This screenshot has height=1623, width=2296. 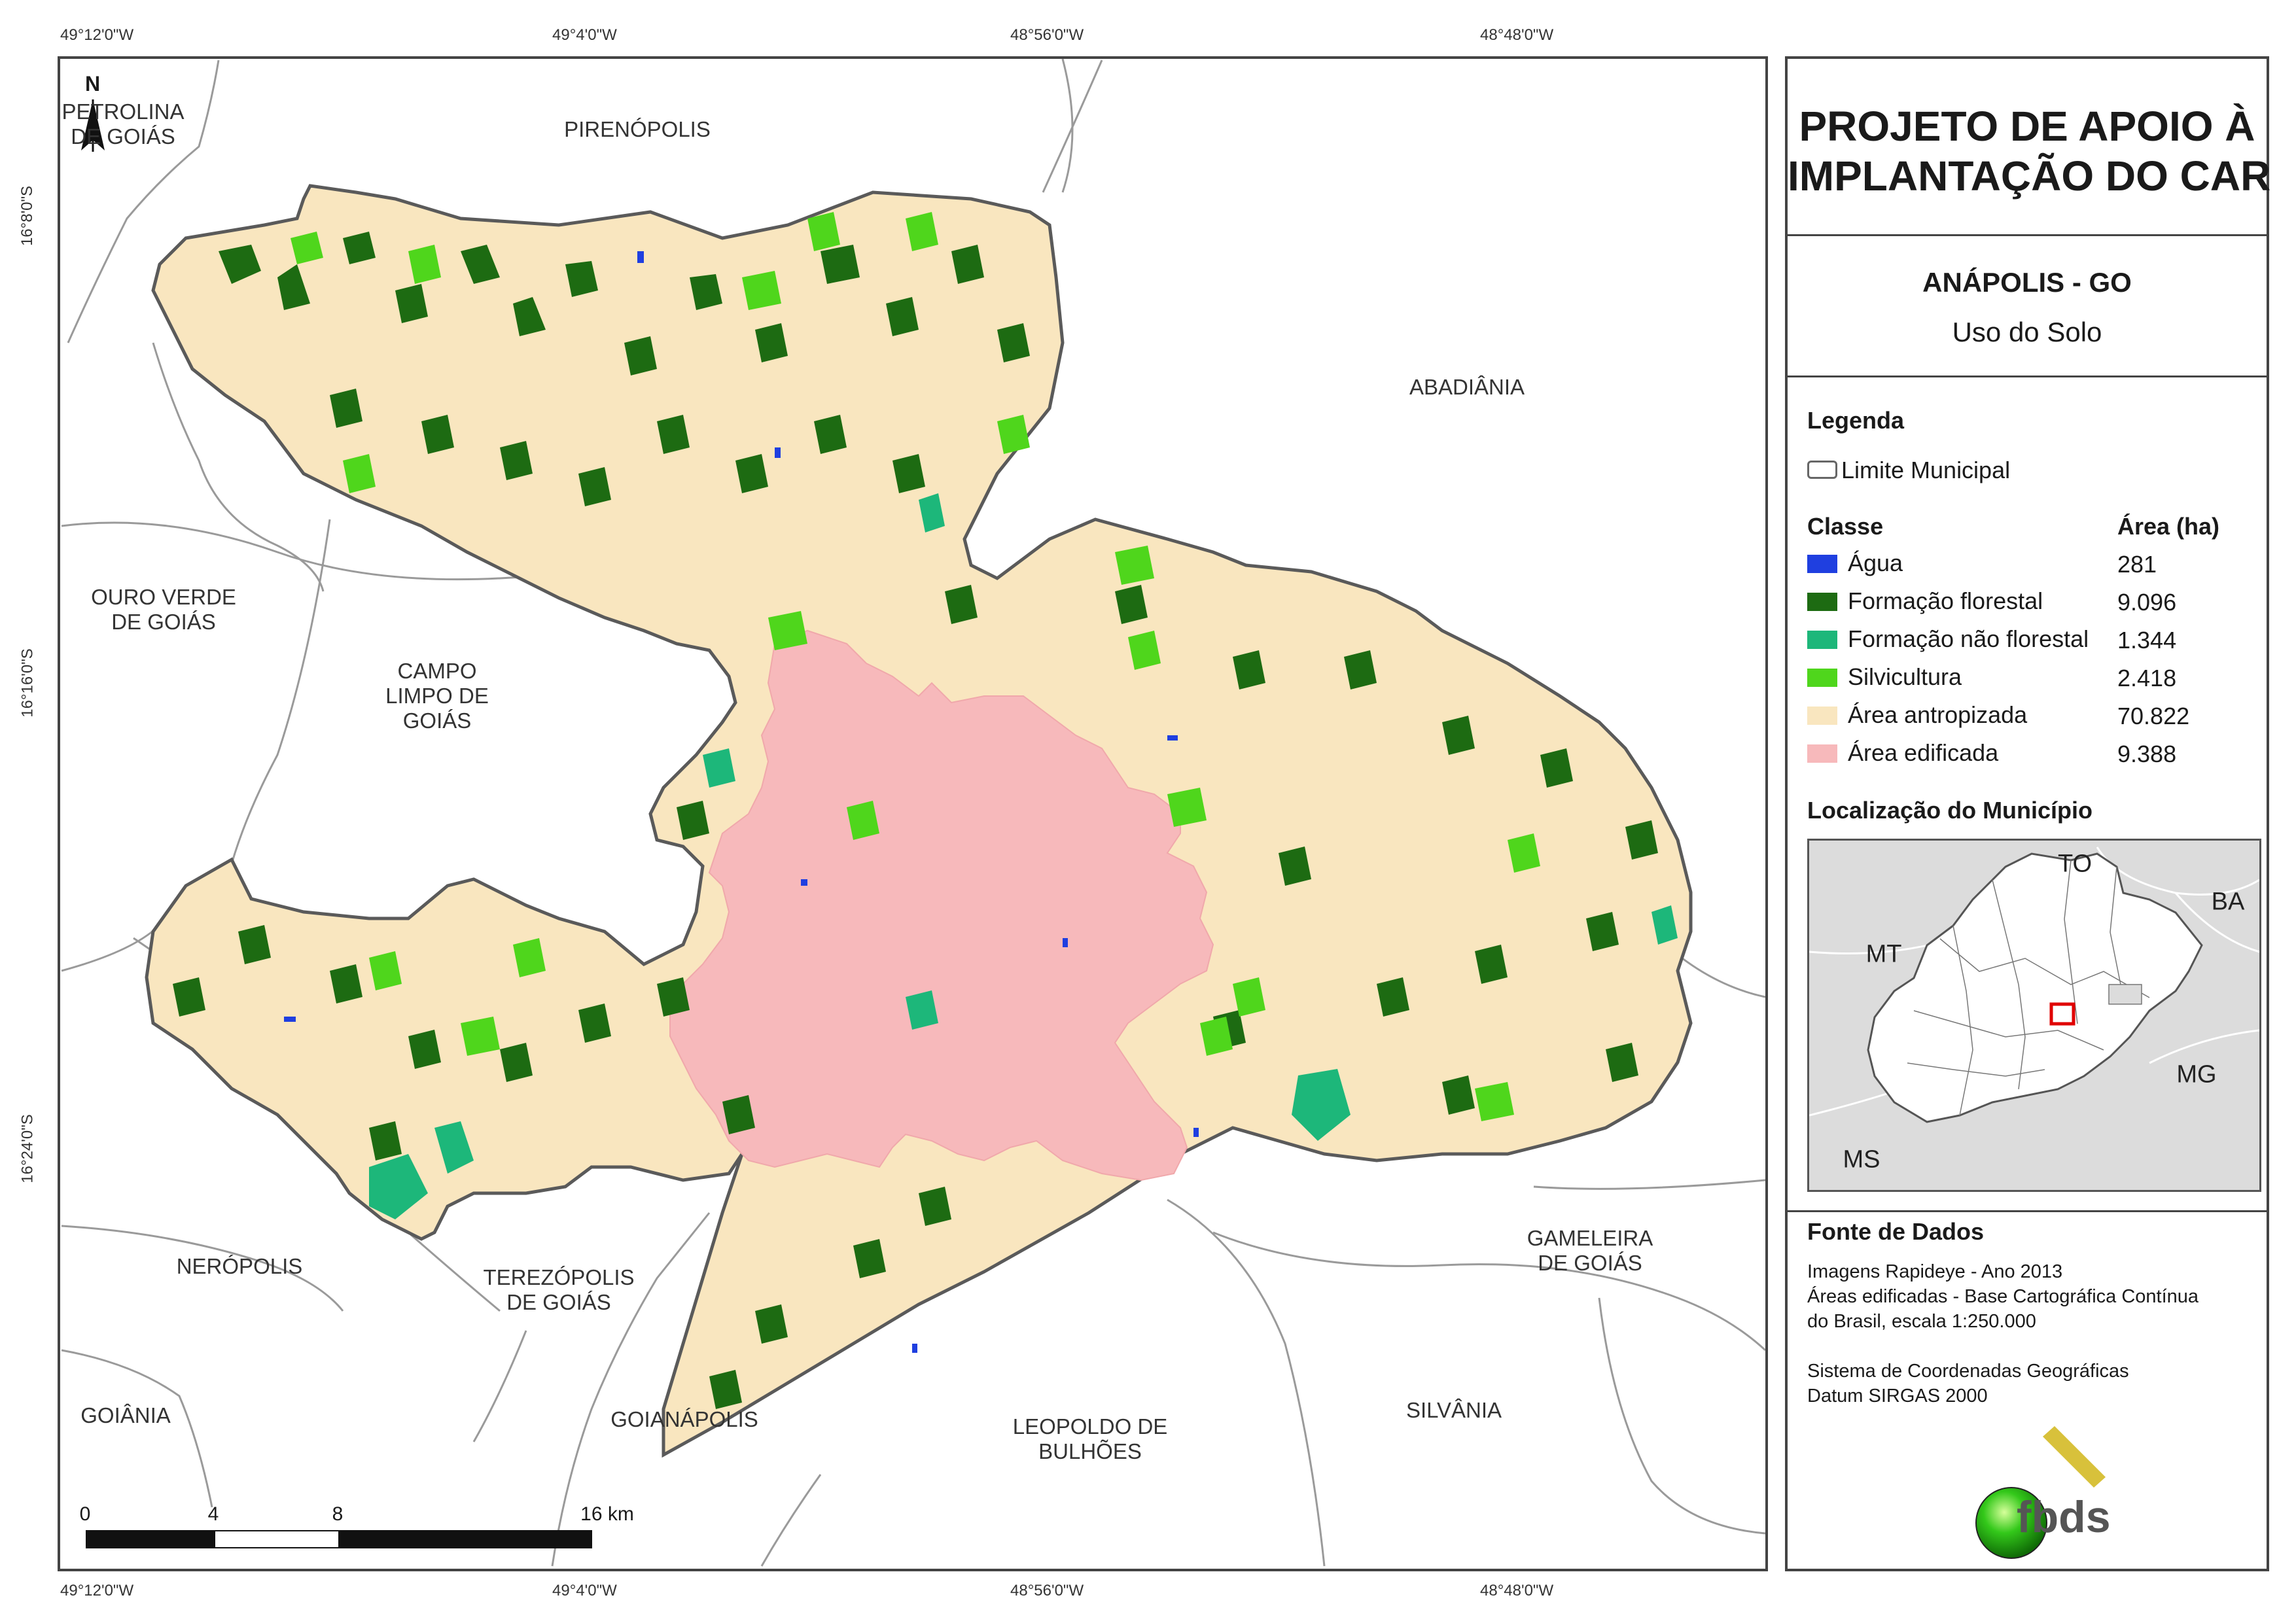 I want to click on swatch-formacao-nao-florestal, so click(x=1822, y=640).